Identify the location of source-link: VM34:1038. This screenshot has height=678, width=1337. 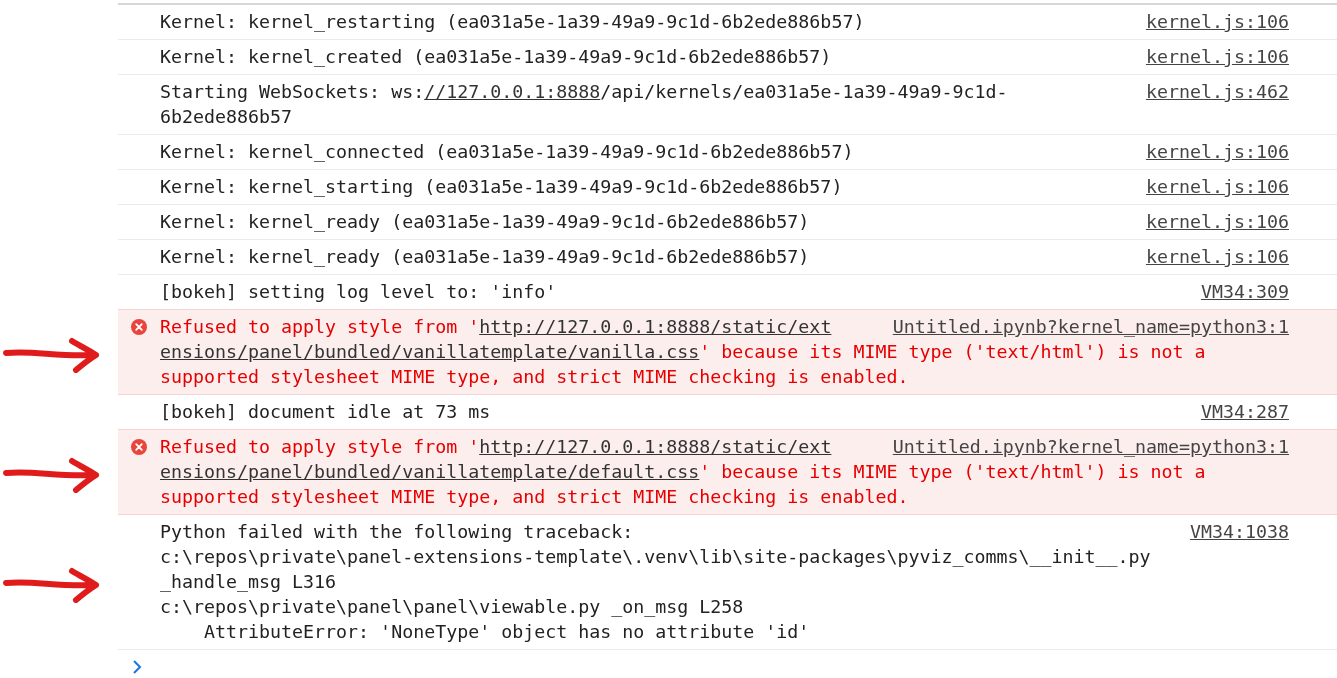
(1239, 531).